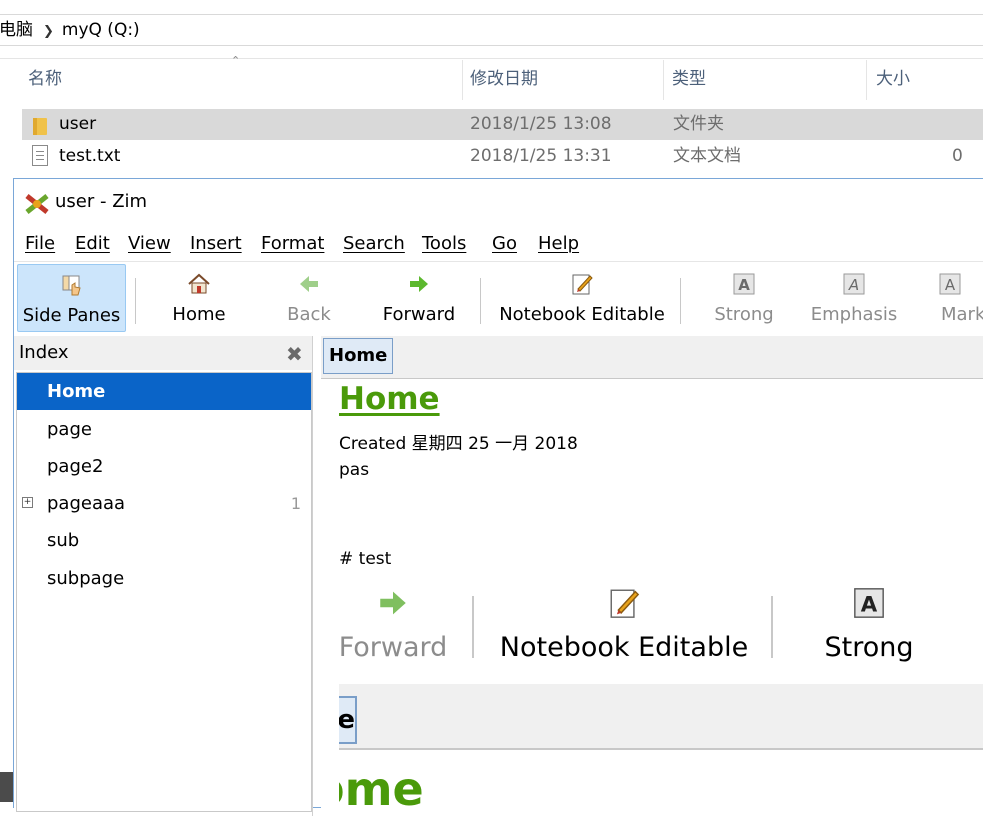  What do you see at coordinates (78, 124) in the screenshot?
I see `file-name: user` at bounding box center [78, 124].